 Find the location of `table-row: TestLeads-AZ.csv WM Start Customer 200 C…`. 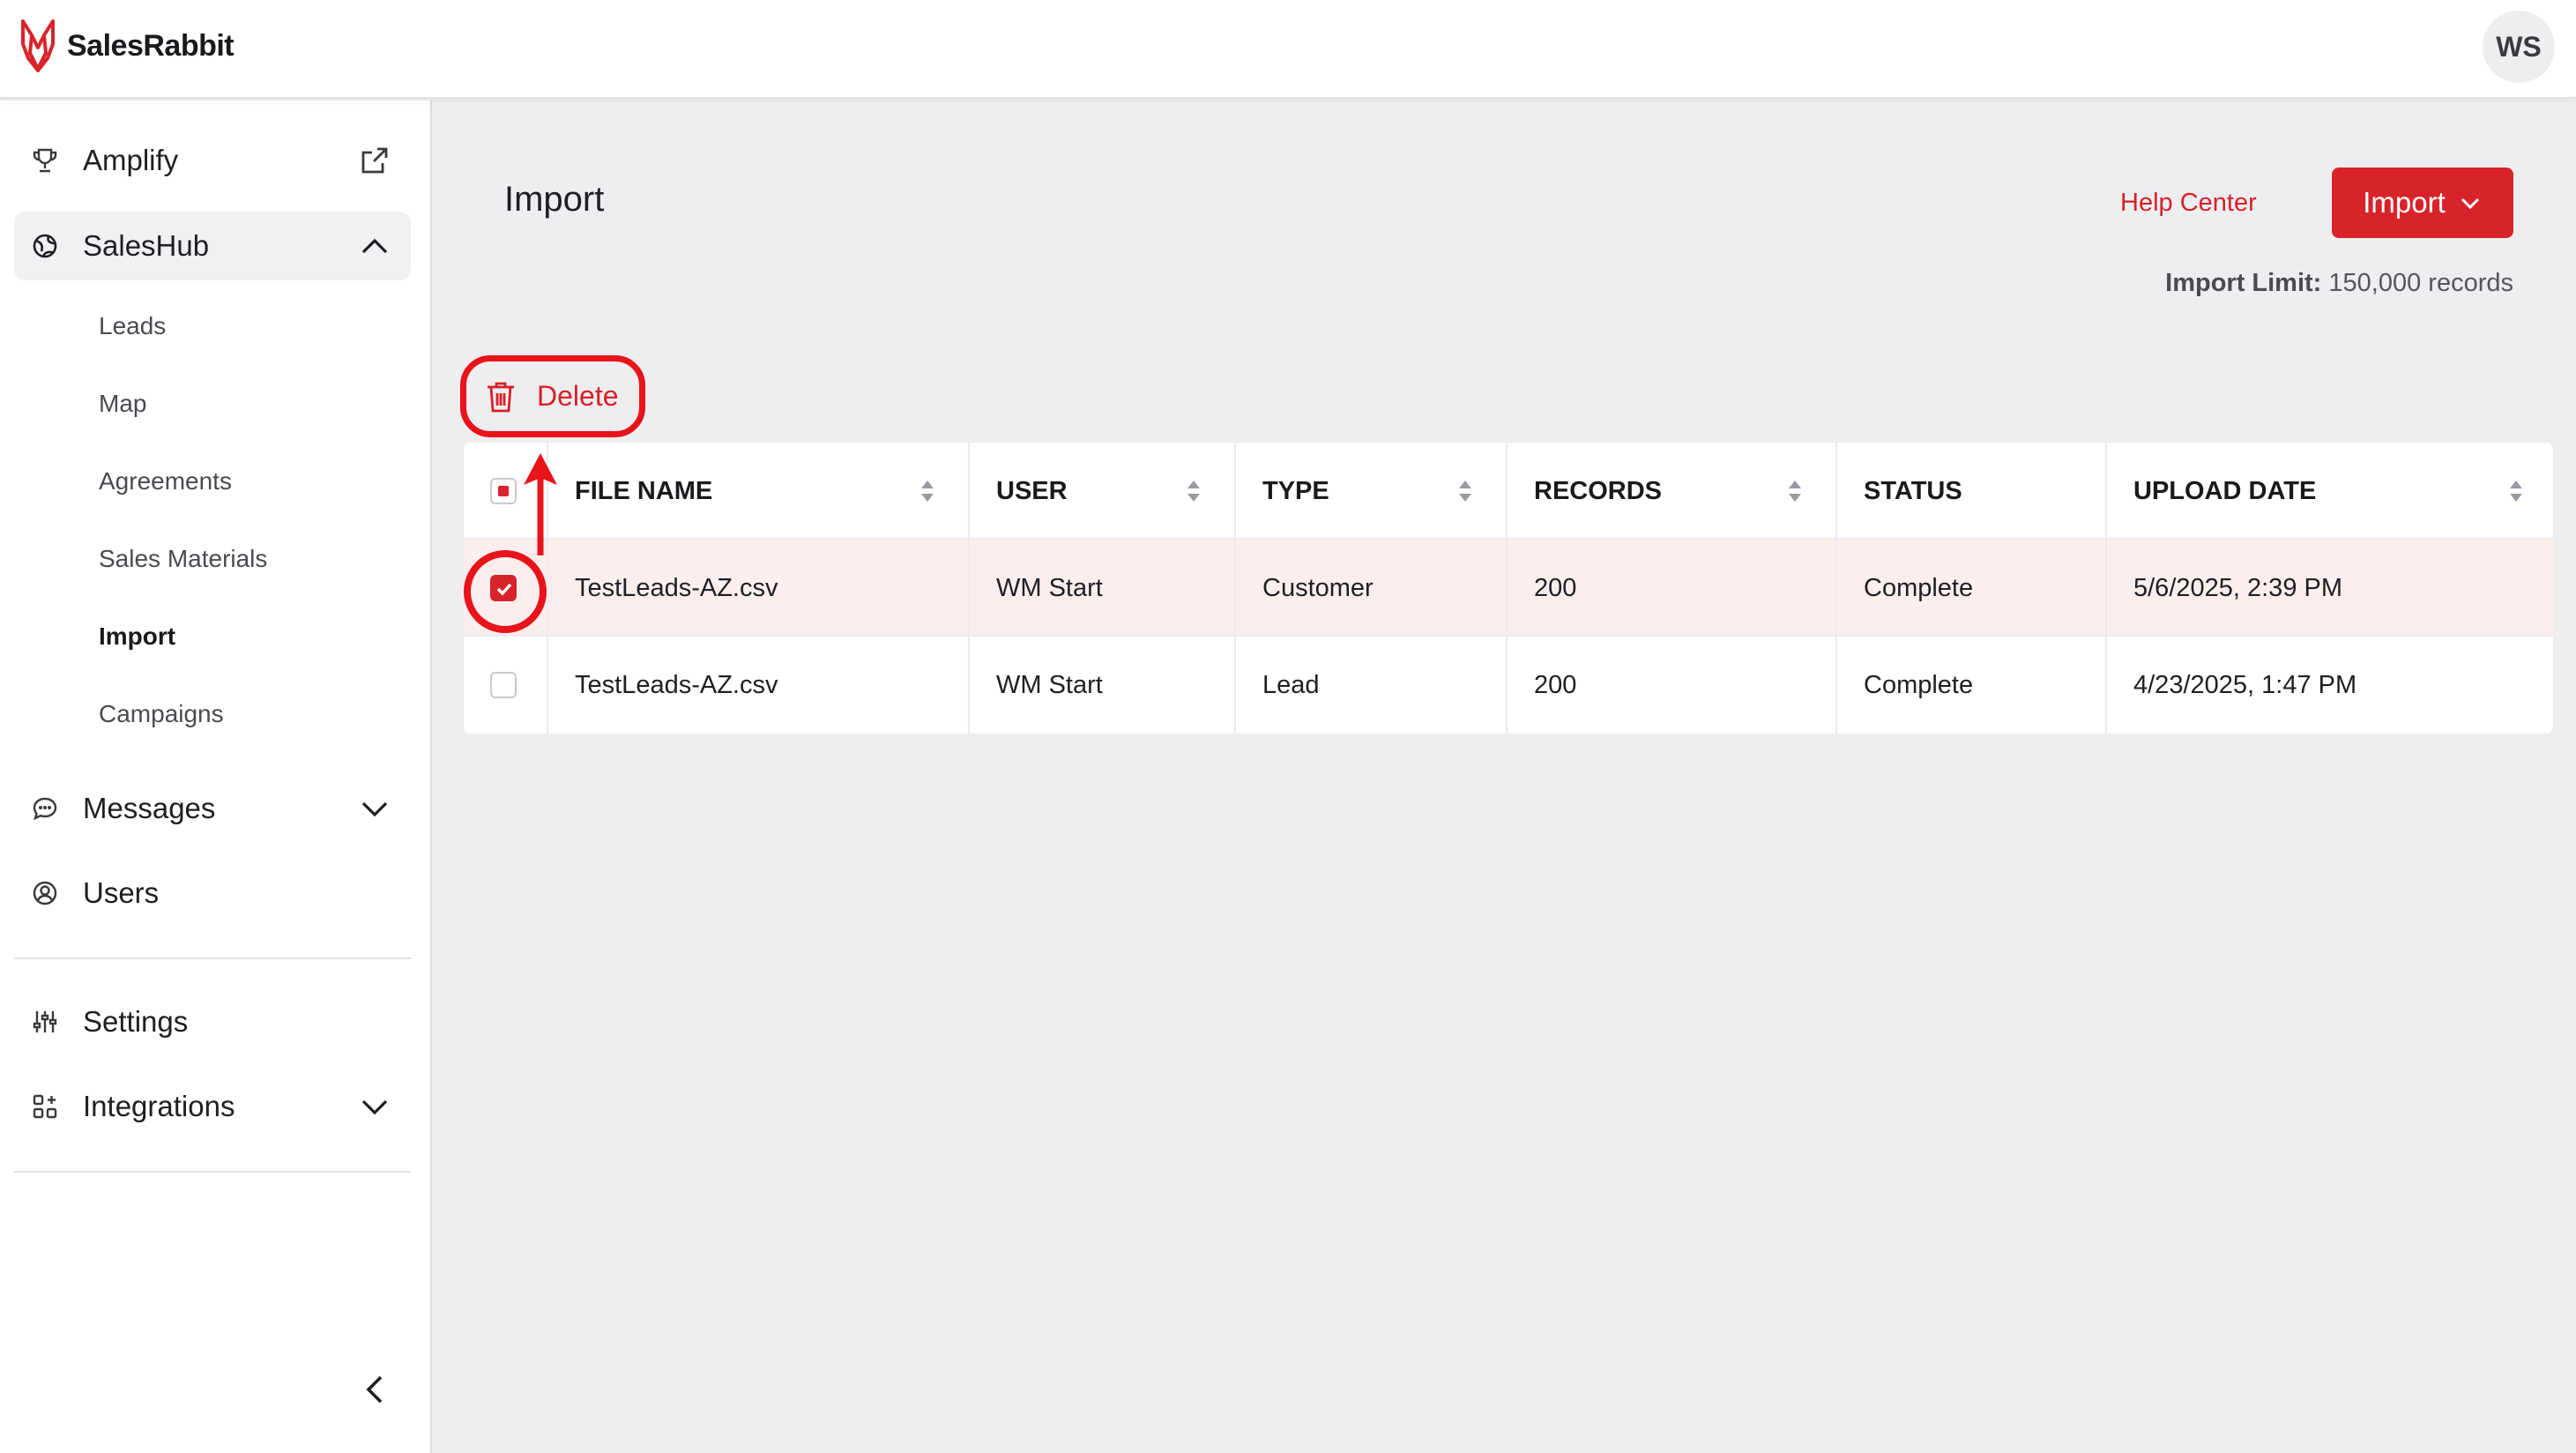

table-row: TestLeads-AZ.csv WM Start Customer 200 C… is located at coordinates (1508, 588).